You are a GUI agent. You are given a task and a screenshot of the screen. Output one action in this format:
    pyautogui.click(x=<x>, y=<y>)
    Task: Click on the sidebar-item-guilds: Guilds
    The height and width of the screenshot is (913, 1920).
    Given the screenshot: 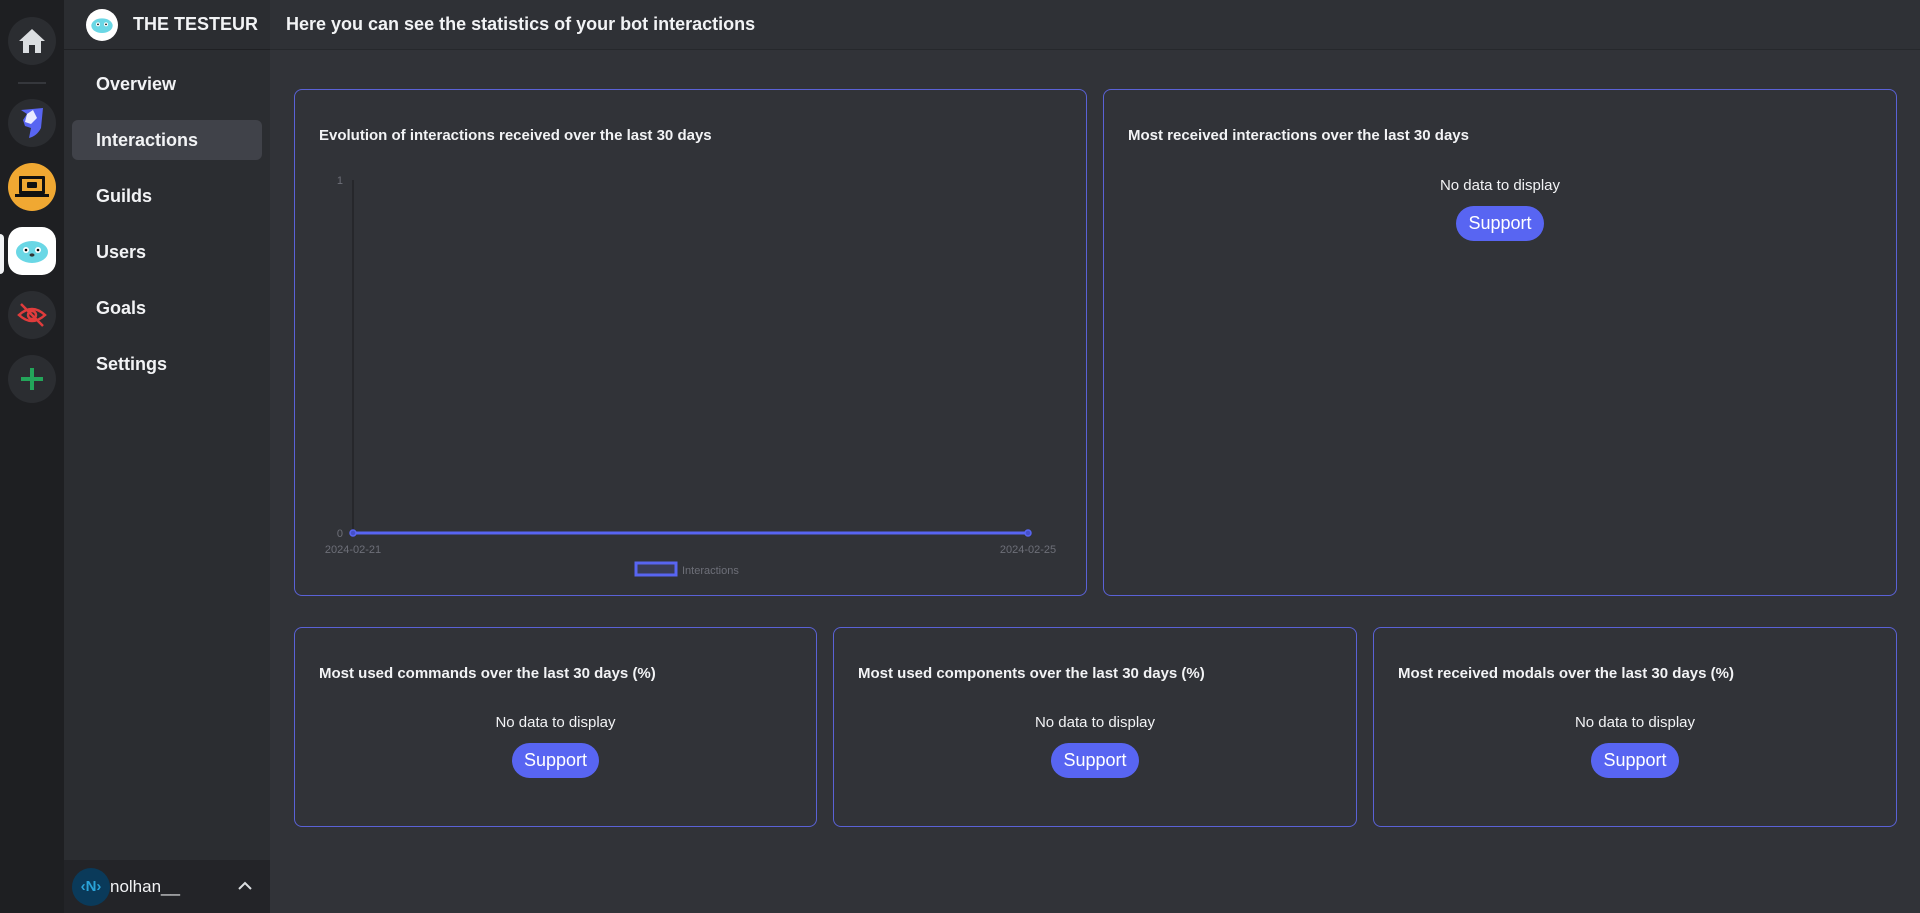 What is the action you would take?
    pyautogui.click(x=167, y=196)
    